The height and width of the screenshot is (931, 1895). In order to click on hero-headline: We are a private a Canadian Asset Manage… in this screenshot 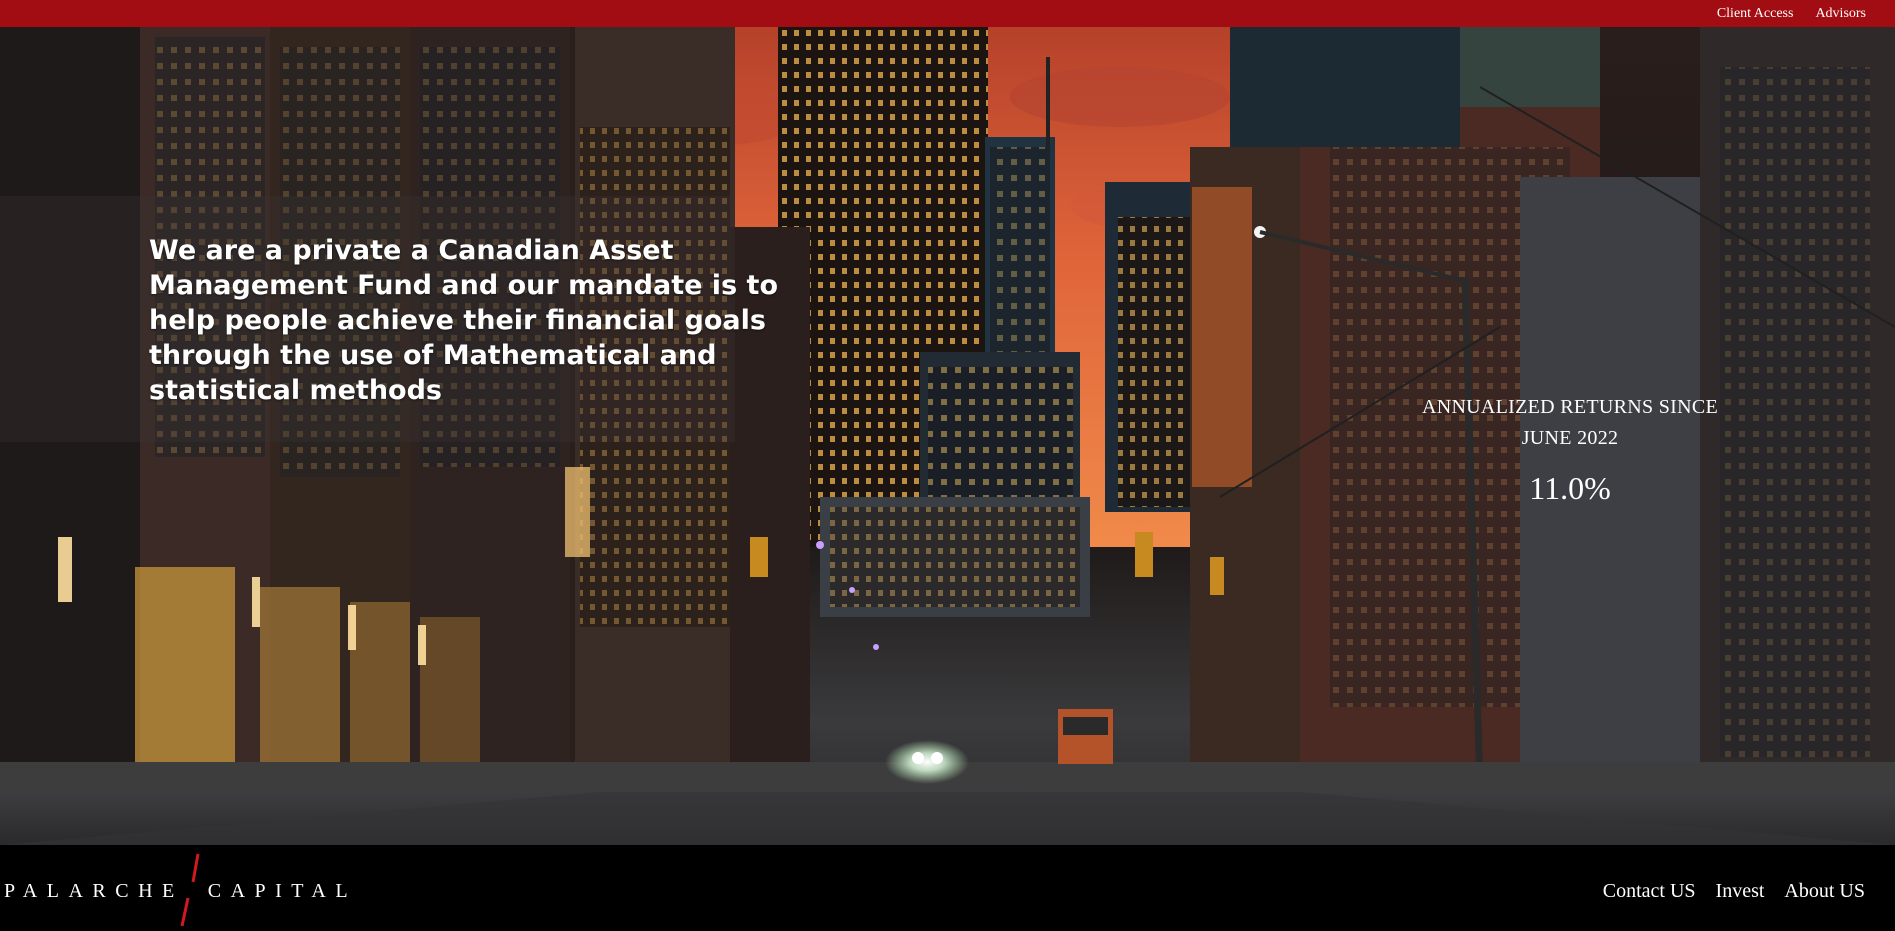, I will do `click(463, 320)`.